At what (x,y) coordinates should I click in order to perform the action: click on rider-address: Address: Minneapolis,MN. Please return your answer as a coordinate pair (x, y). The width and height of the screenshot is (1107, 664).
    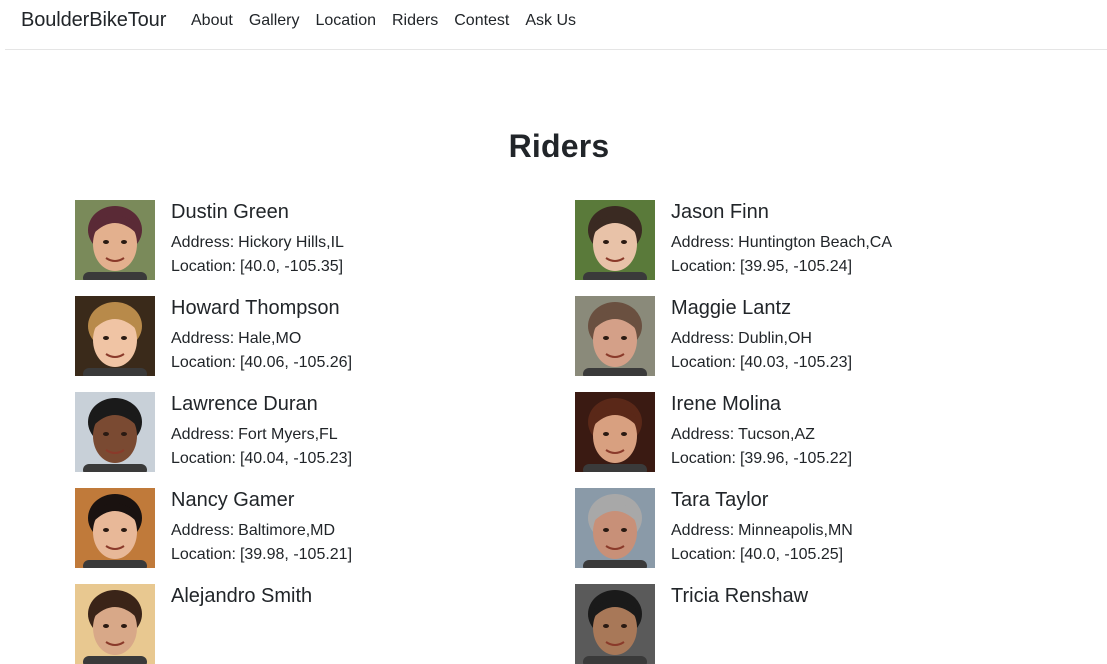
    Looking at the image, I should click on (762, 531).